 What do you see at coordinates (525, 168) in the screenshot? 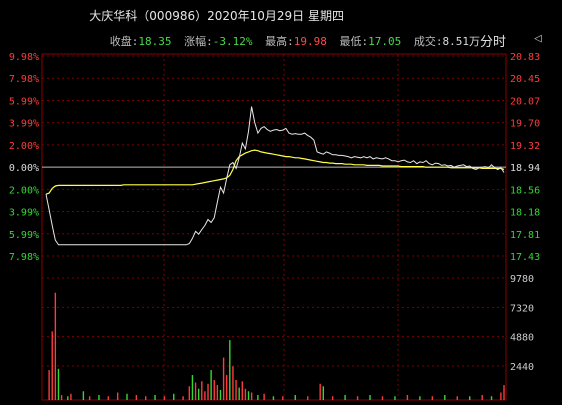
I see `price-tick-label: 18.94` at bounding box center [525, 168].